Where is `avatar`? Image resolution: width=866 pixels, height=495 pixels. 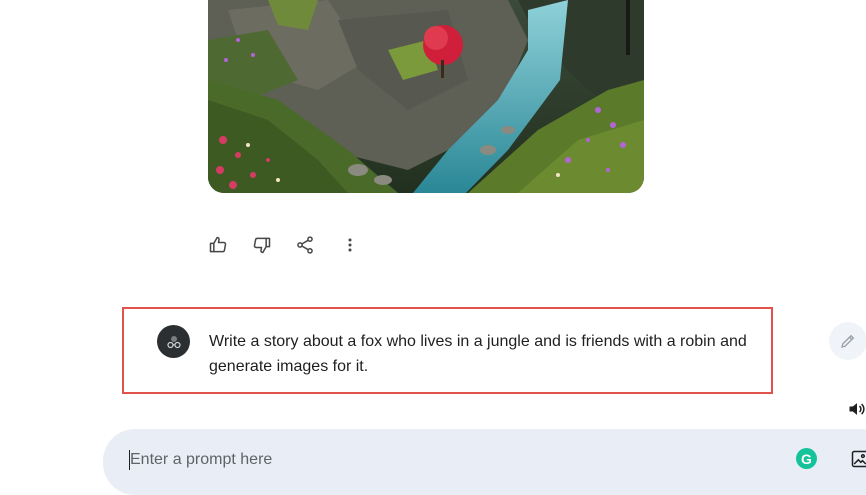
avatar is located at coordinates (173, 341).